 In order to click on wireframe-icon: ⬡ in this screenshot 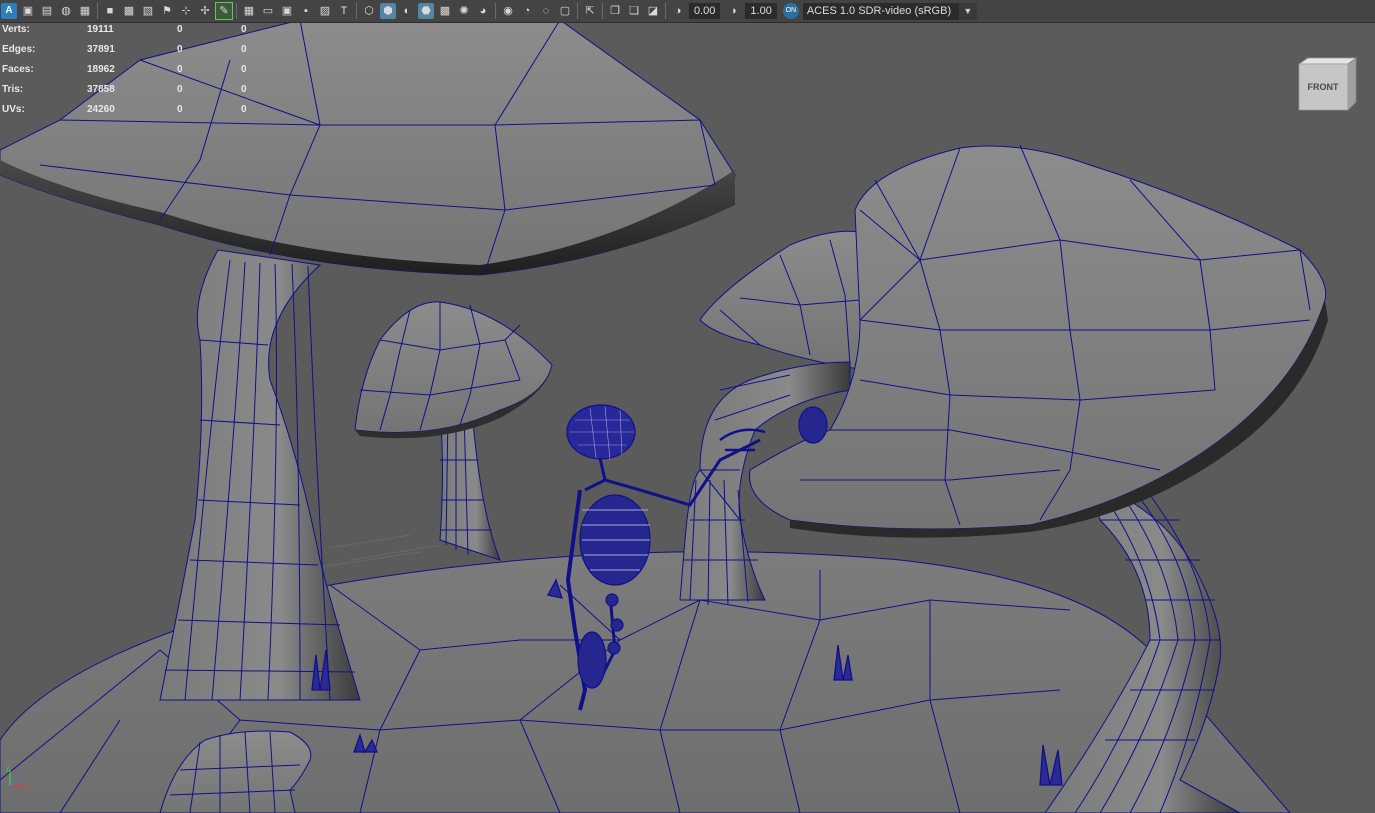, I will do `click(369, 11)`.